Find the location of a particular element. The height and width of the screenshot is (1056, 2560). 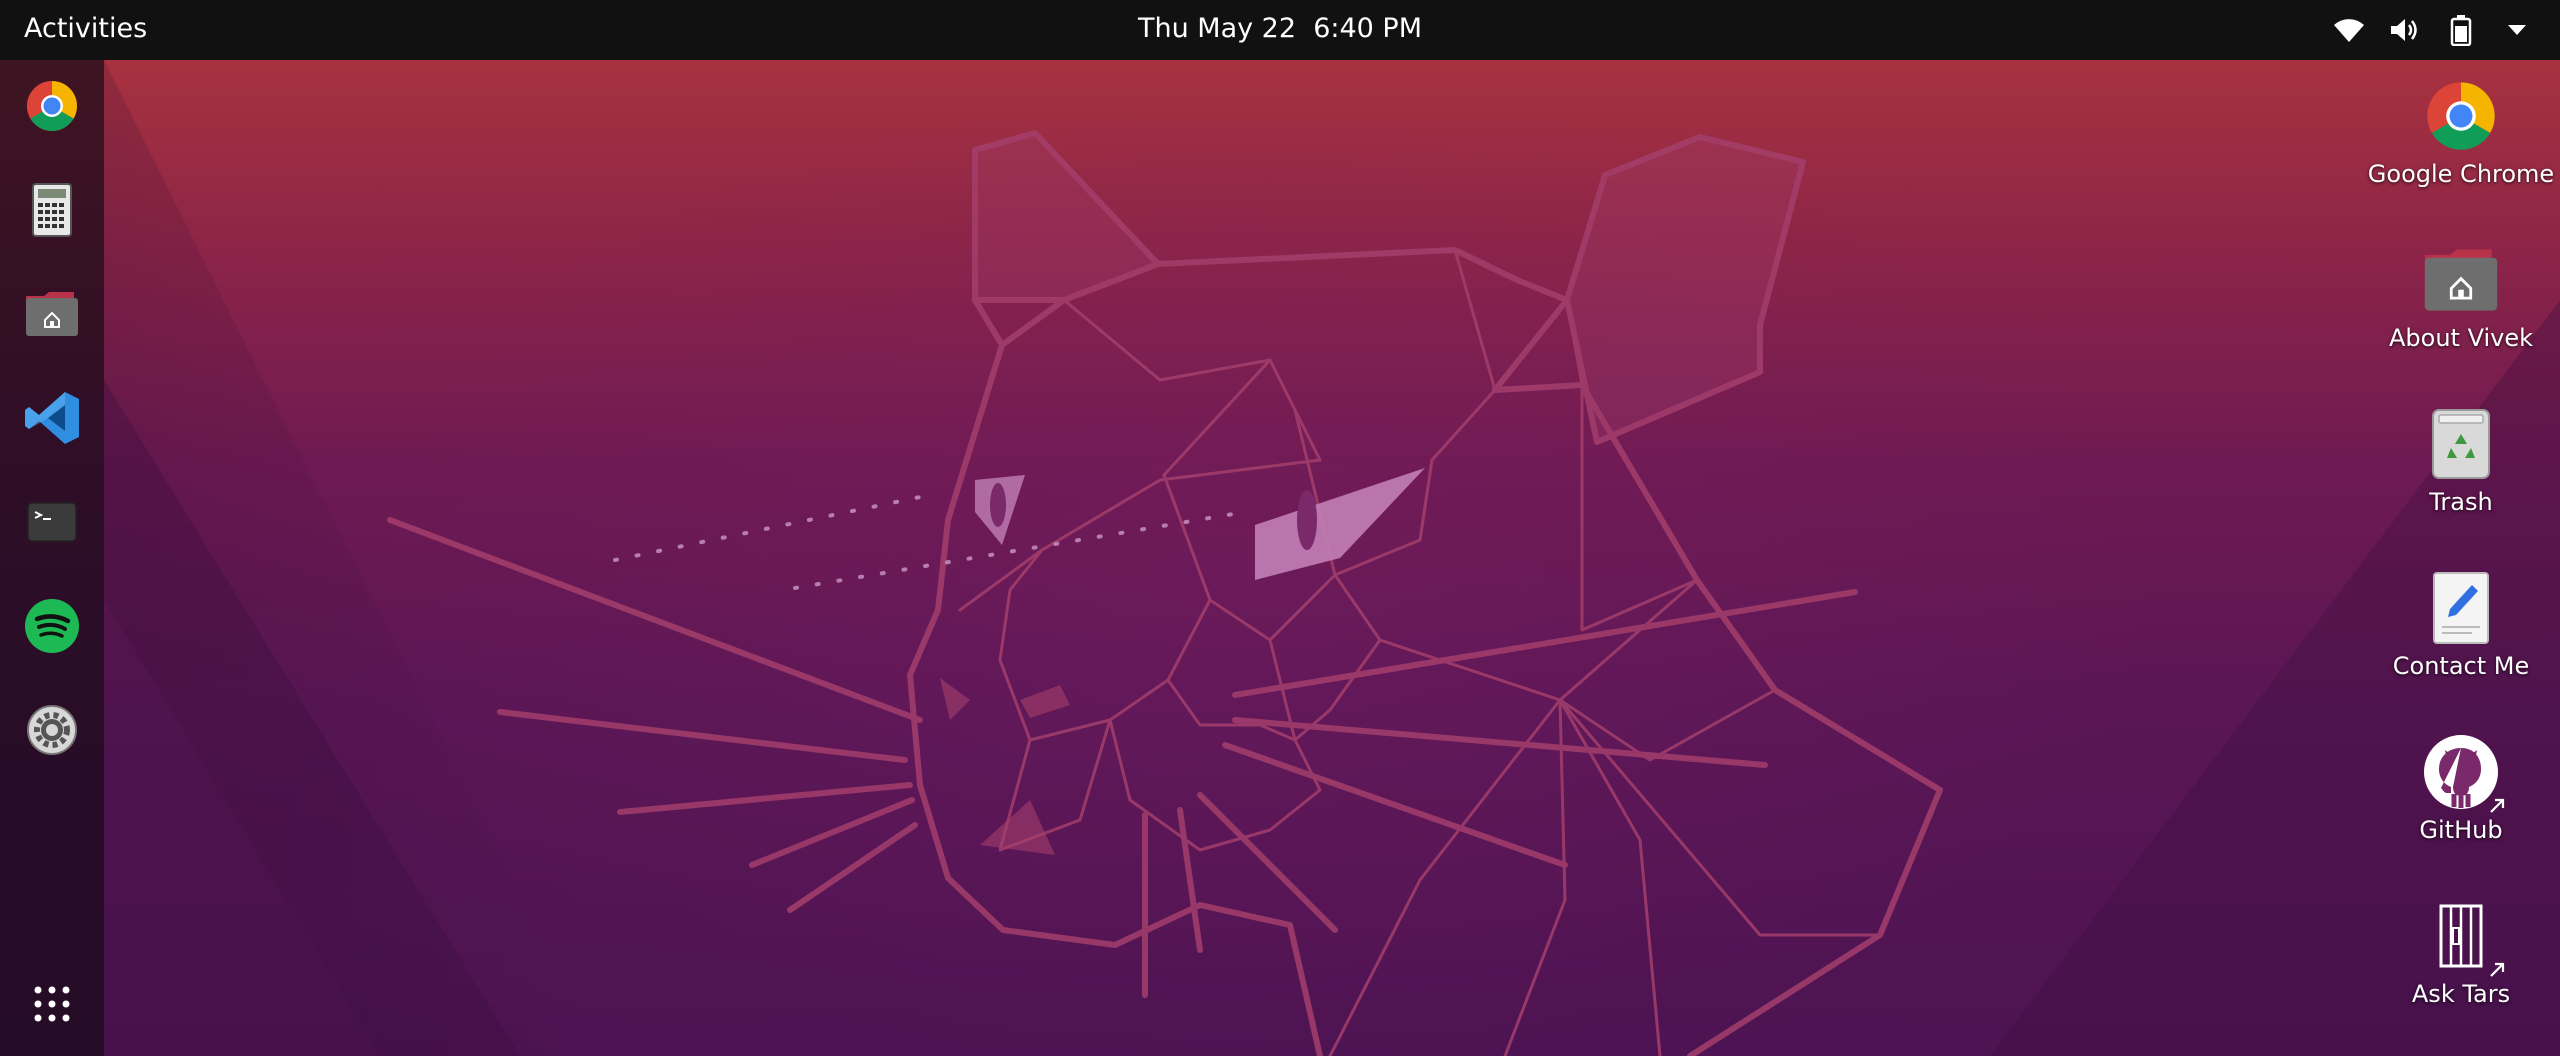

dock-item-vscode is located at coordinates (52, 420).